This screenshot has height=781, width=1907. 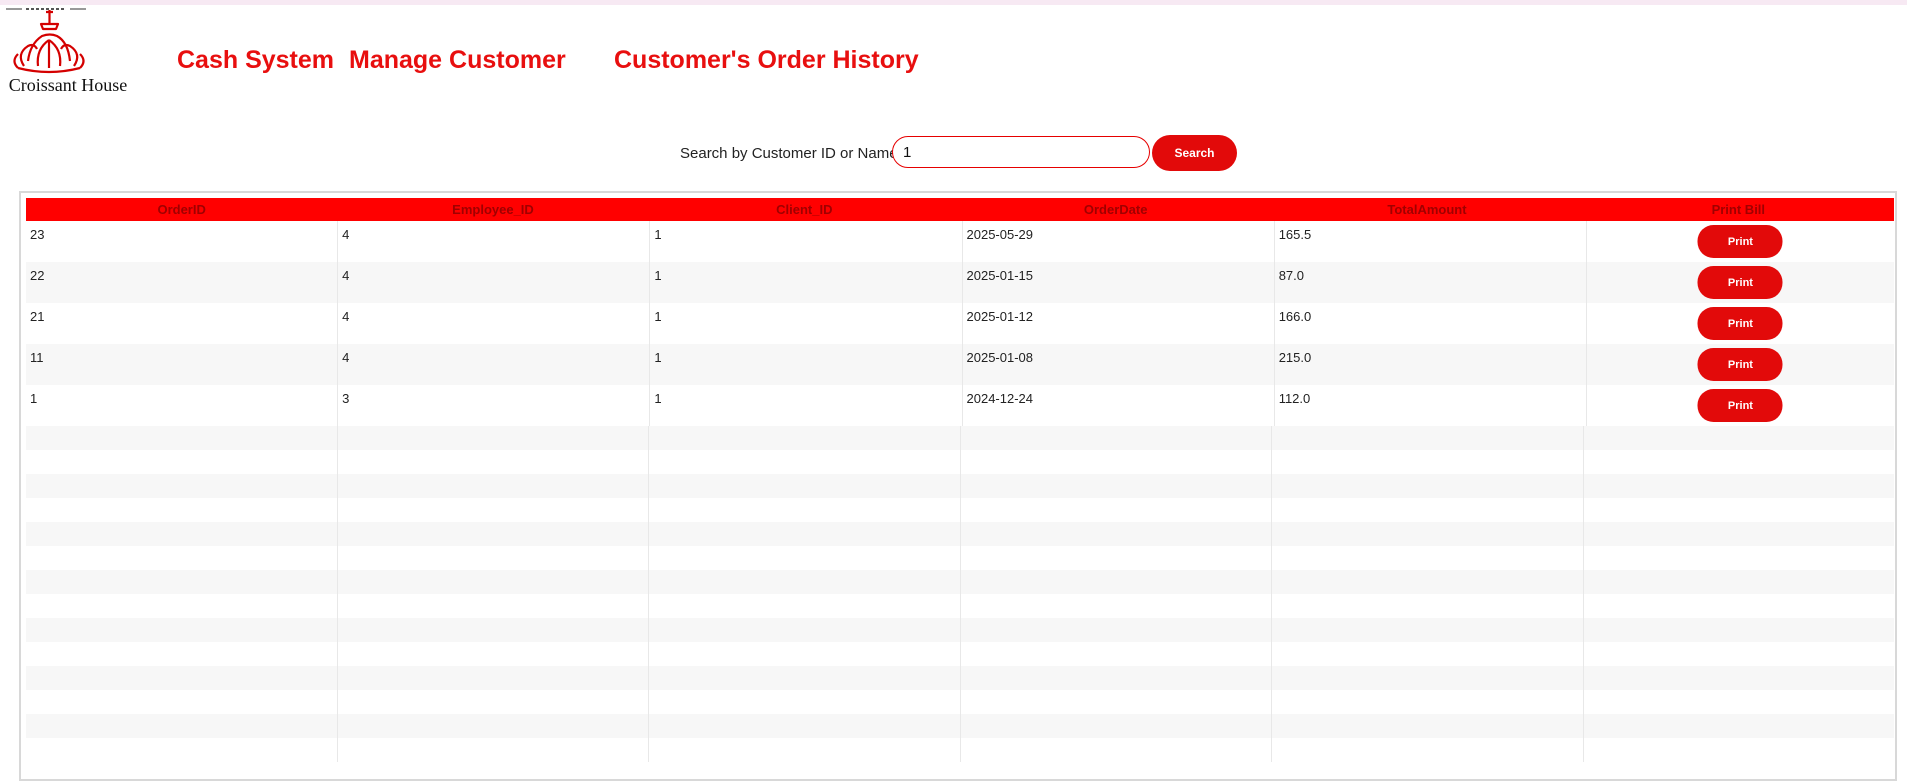 I want to click on column-header-client-id: Client_ID, so click(x=804, y=209).